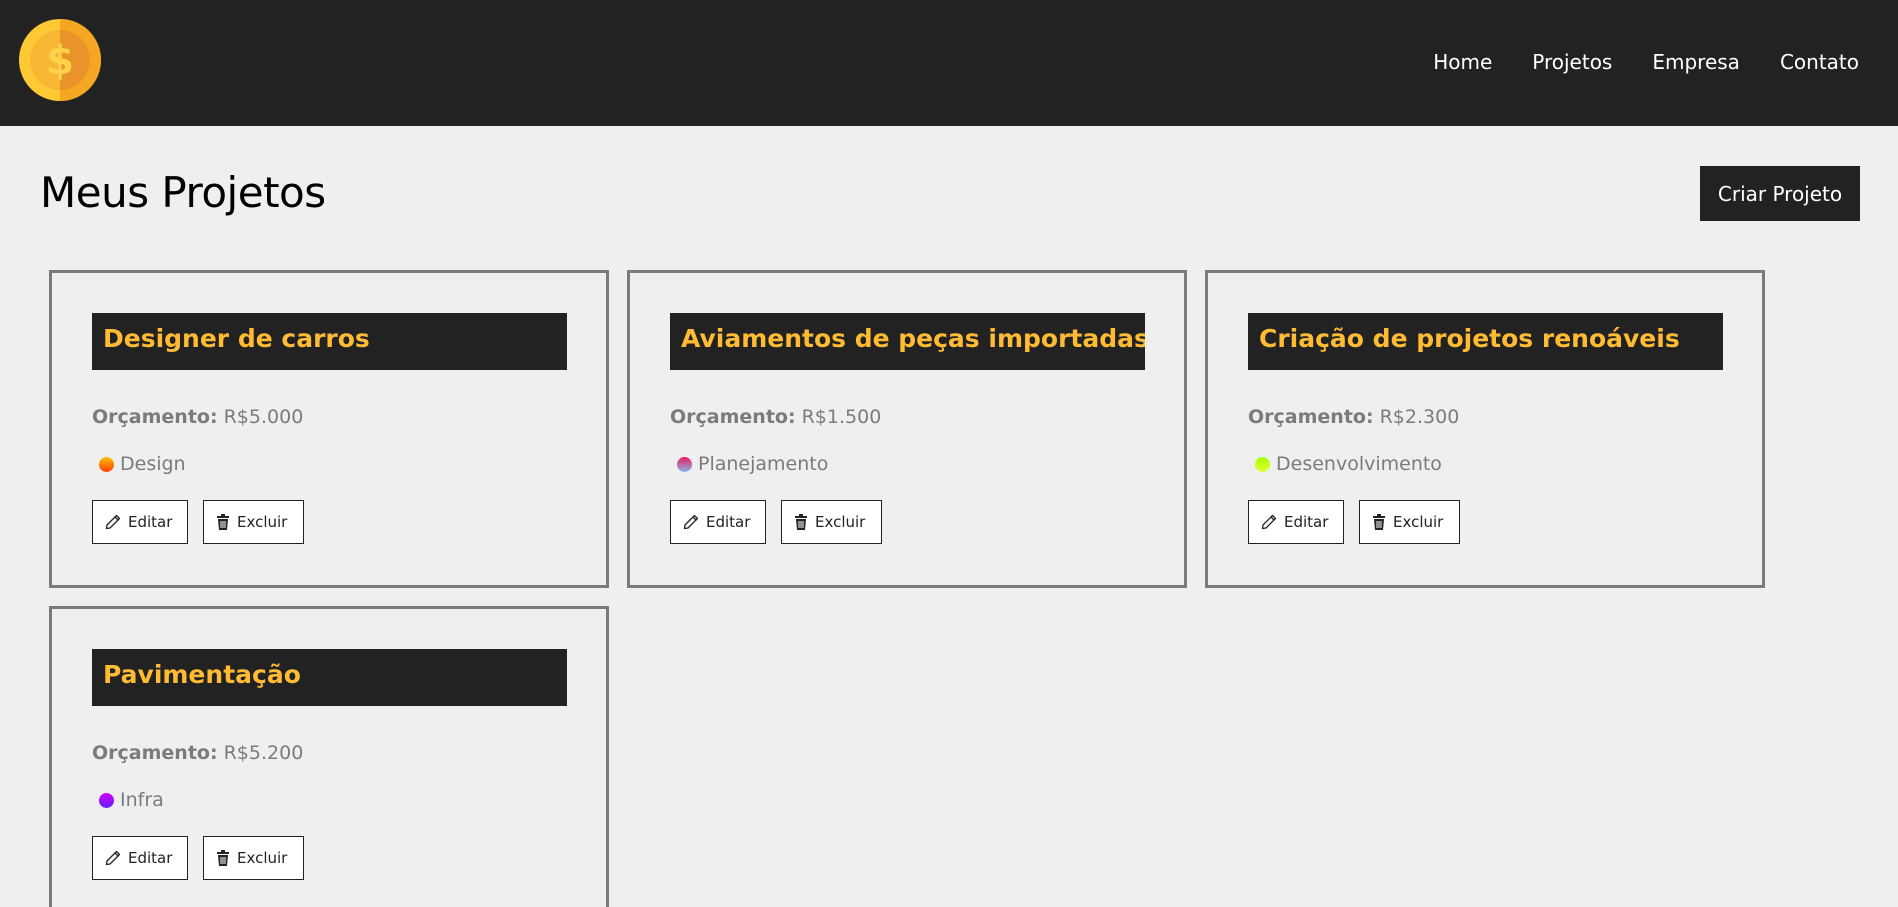 The image size is (1898, 907). I want to click on page-title: Meus Projetos, so click(183, 192).